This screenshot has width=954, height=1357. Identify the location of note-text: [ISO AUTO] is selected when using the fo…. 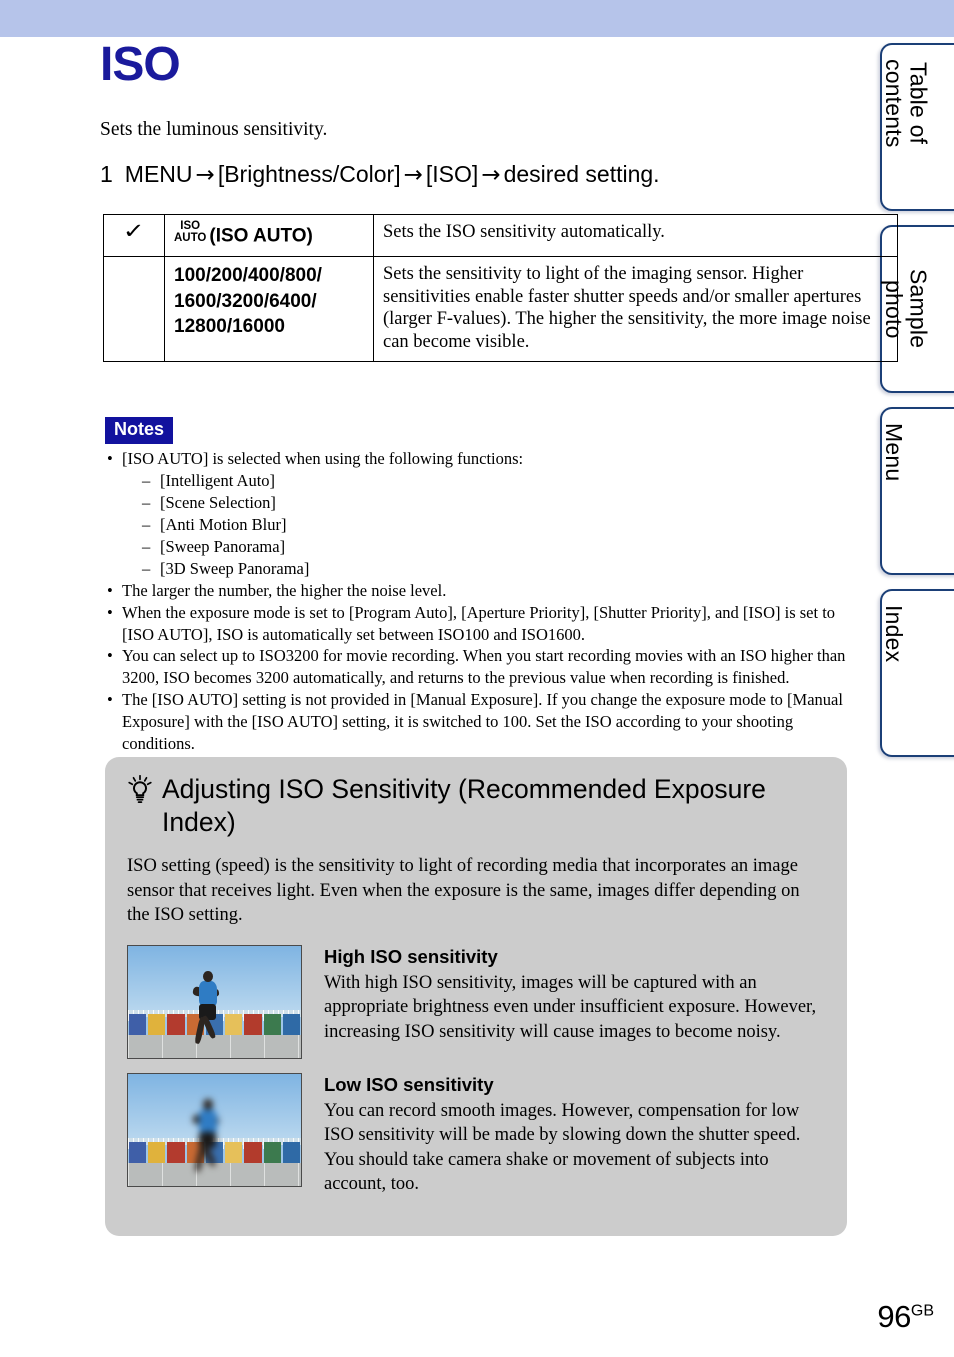
(323, 458).